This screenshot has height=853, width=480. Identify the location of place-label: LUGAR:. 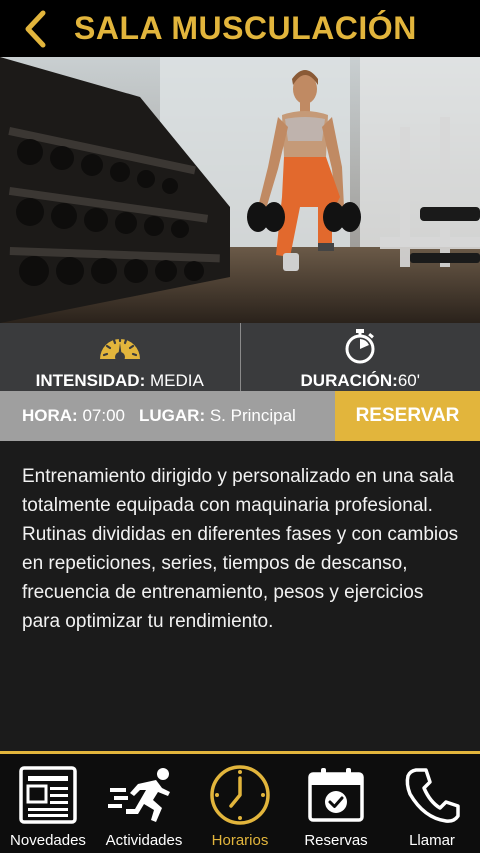
(172, 415).